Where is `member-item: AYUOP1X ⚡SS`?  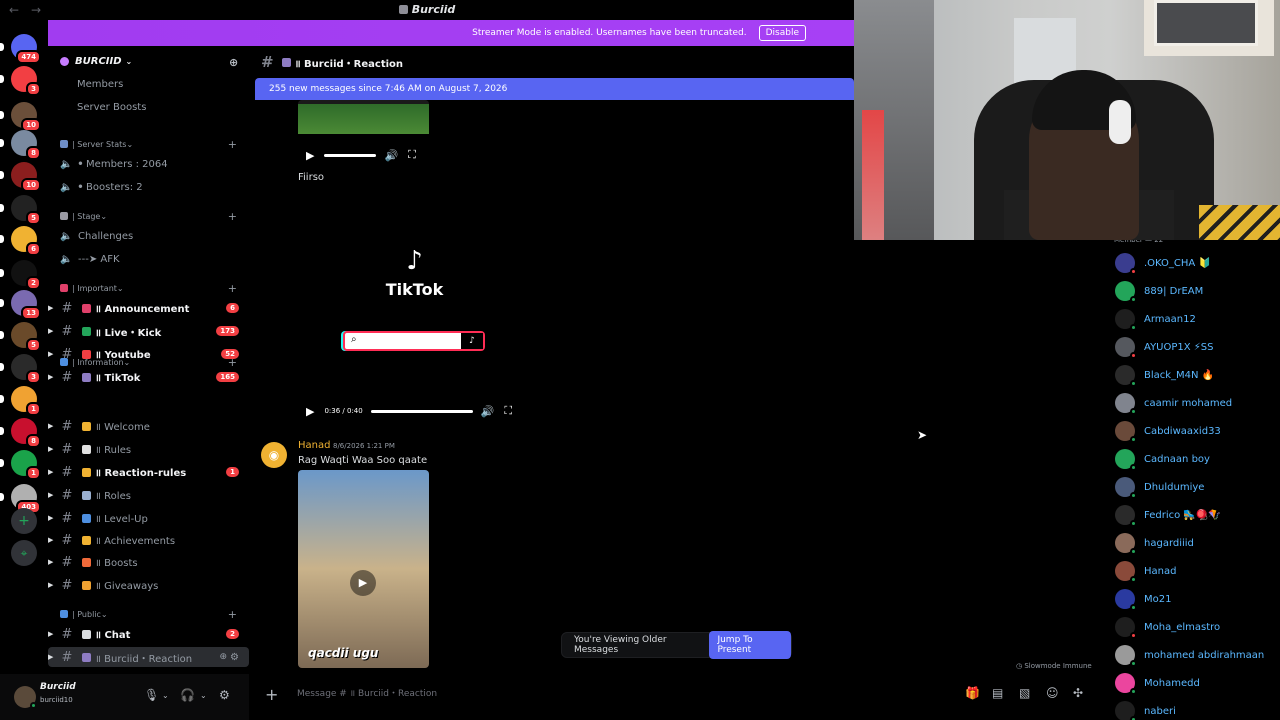
member-item: AYUOP1X ⚡SS is located at coordinates (1189, 347).